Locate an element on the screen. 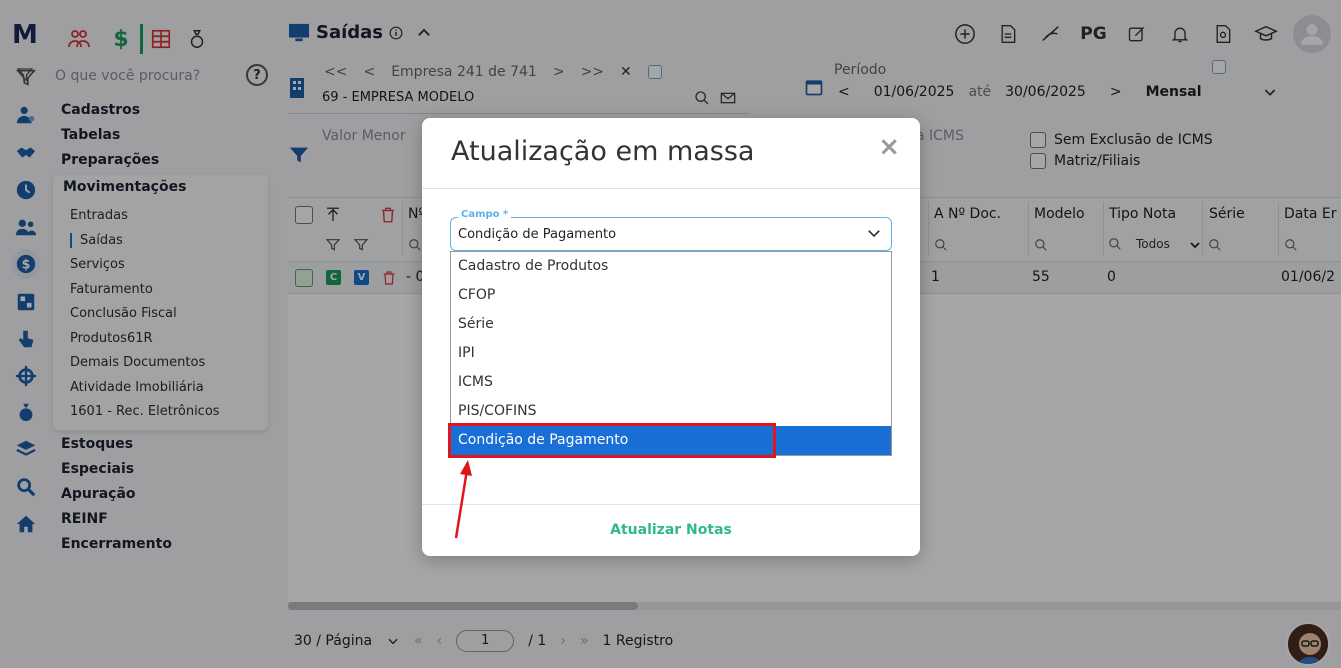 This screenshot has height=668, width=1341. chevron-down-icon is located at coordinates (874, 233).